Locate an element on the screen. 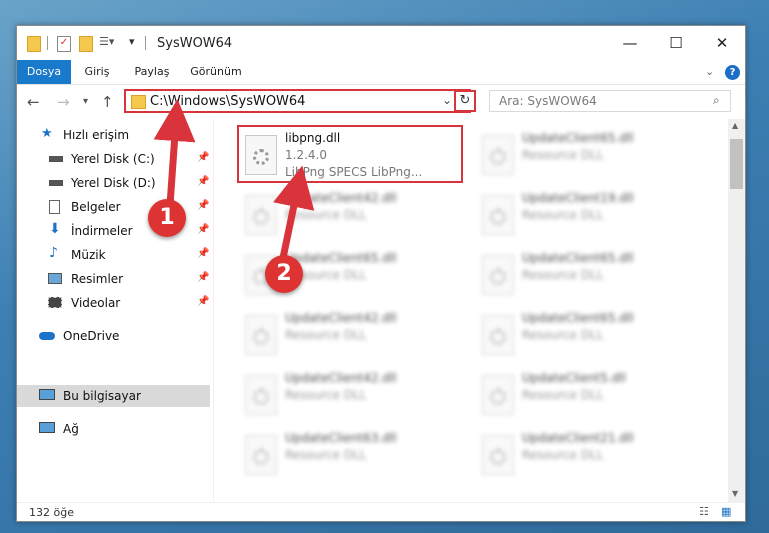  step-marker-2: 2 is located at coordinates (284, 274).